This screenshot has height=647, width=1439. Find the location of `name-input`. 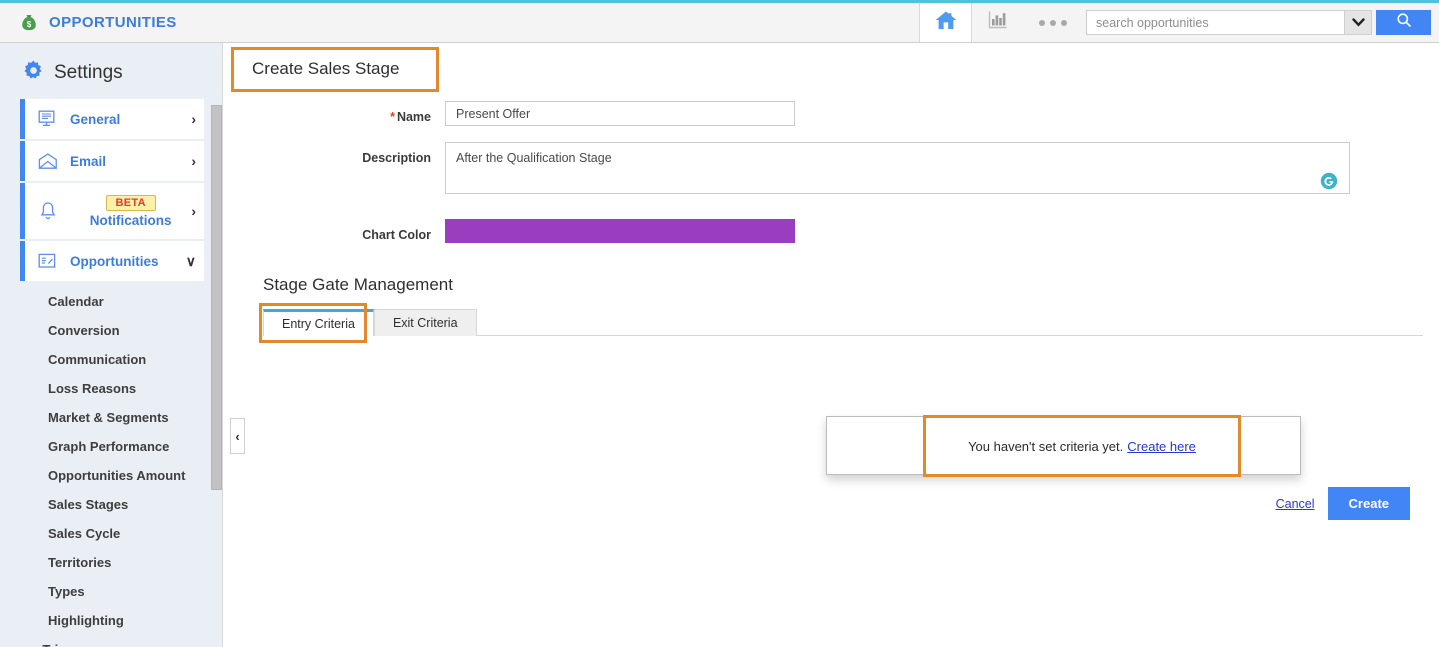

name-input is located at coordinates (620, 113).